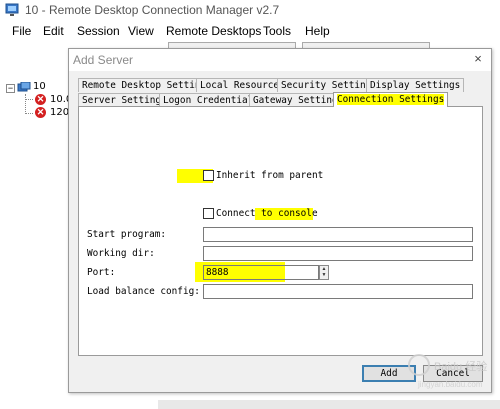  What do you see at coordinates (277, 31) in the screenshot?
I see `menu-tools: Tools` at bounding box center [277, 31].